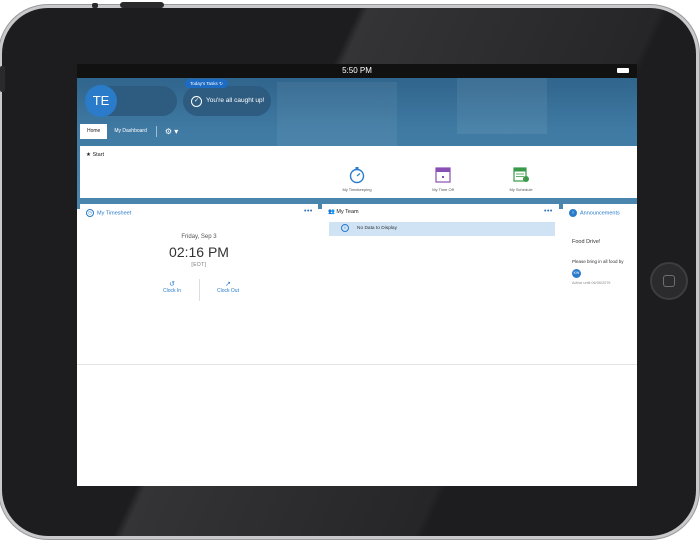 Image resolution: width=700 pixels, height=540 pixels. Describe the element at coordinates (101, 101) in the screenshot. I see `avatar: TE` at that location.